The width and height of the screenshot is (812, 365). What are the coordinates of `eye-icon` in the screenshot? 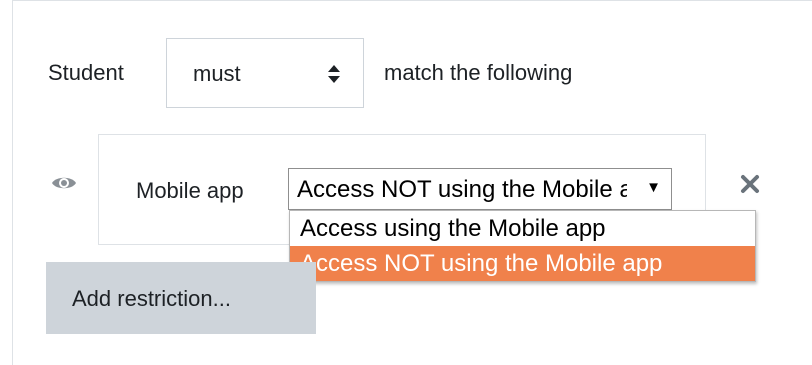 It's located at (64, 183).